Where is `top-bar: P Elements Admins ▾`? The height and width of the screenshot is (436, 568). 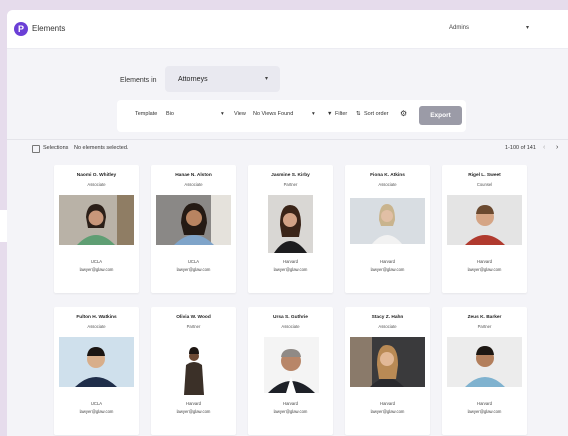 top-bar: P Elements Admins ▾ is located at coordinates (287, 29).